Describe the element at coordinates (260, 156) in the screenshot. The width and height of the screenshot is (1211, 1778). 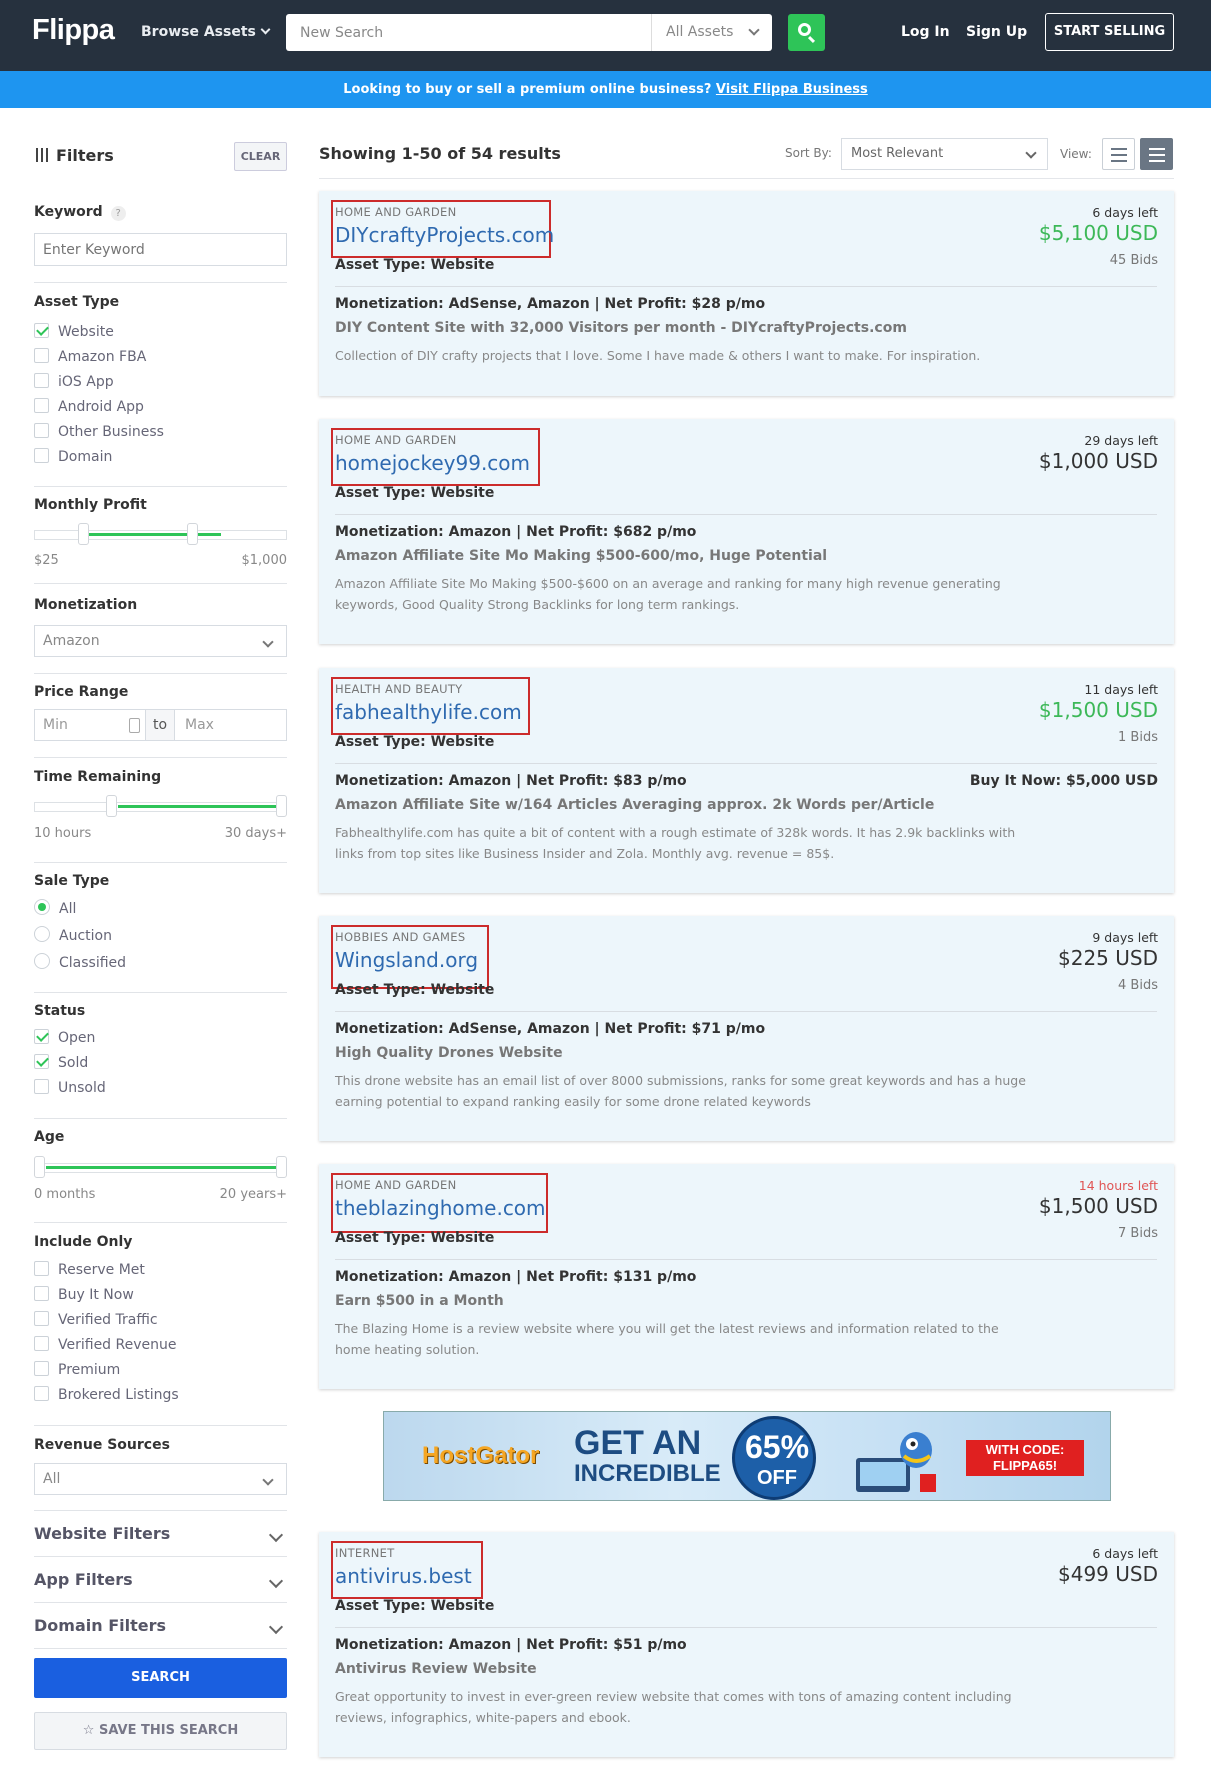
I see `clear-filters-button: CLEAR` at that location.